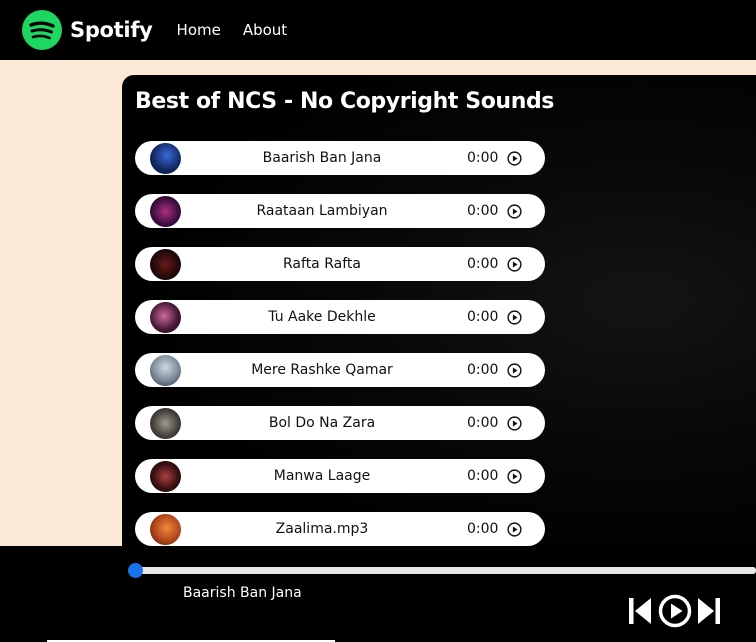 The image size is (756, 642). I want to click on nav-link-about: About, so click(265, 30).